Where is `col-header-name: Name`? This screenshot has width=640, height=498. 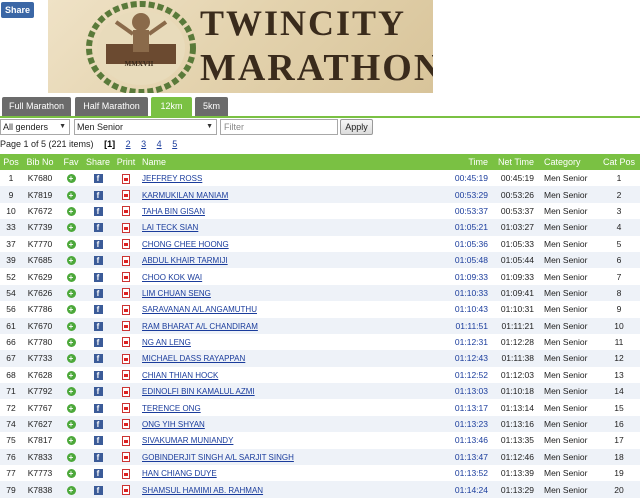
col-header-name: Name is located at coordinates (289, 162).